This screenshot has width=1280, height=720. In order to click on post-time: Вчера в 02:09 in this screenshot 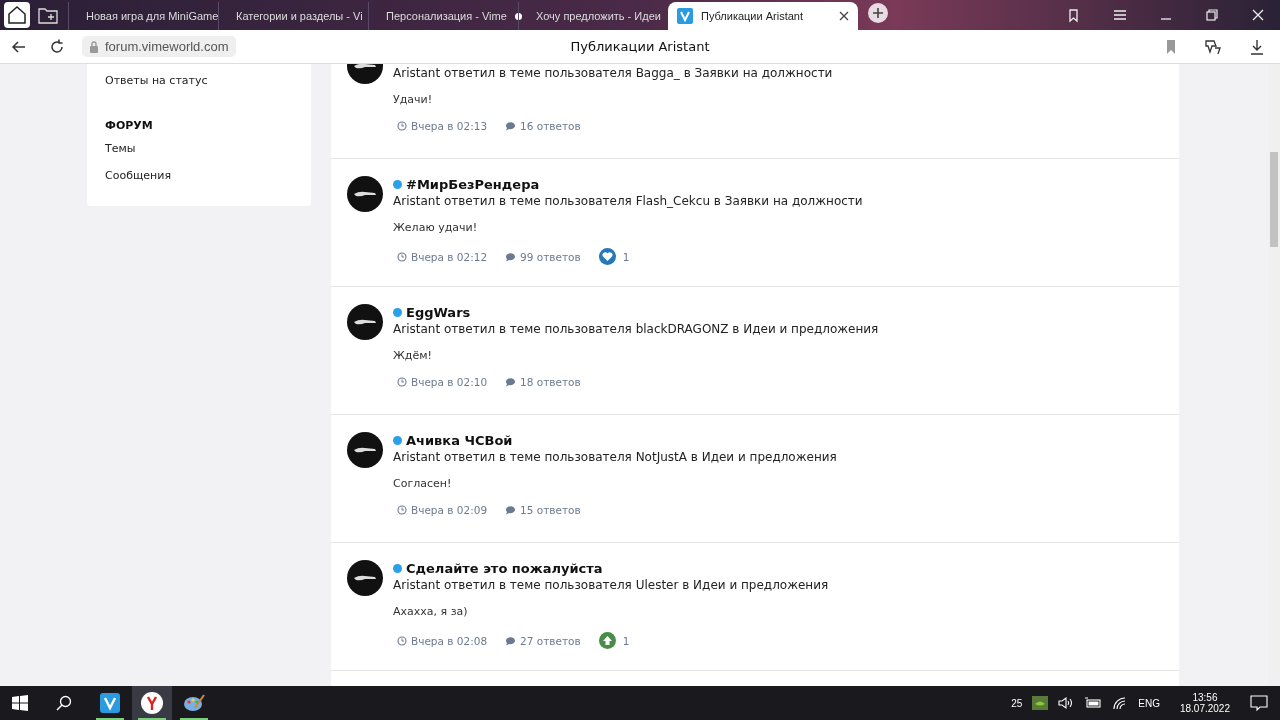, I will do `click(449, 510)`.